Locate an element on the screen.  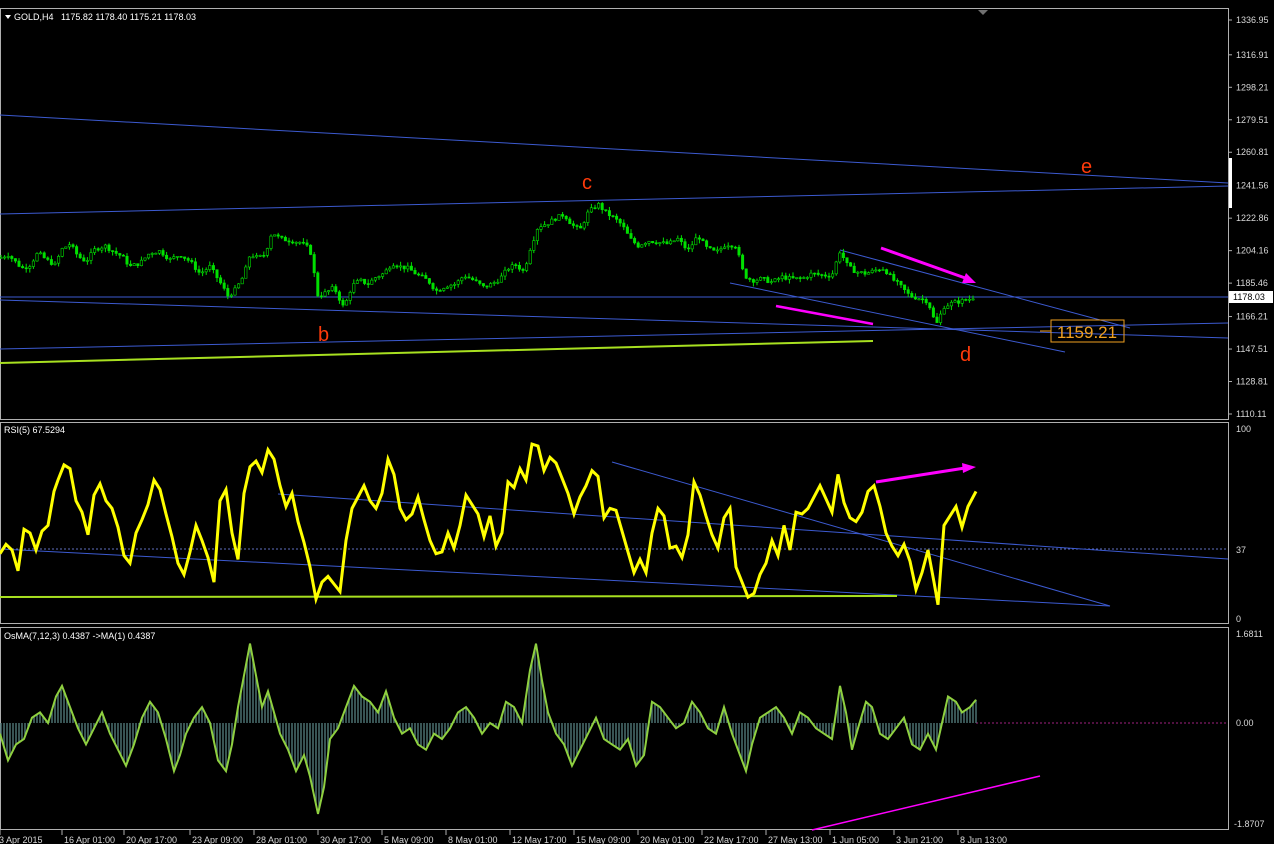
wave-label-d: d is located at coordinates (965, 355).